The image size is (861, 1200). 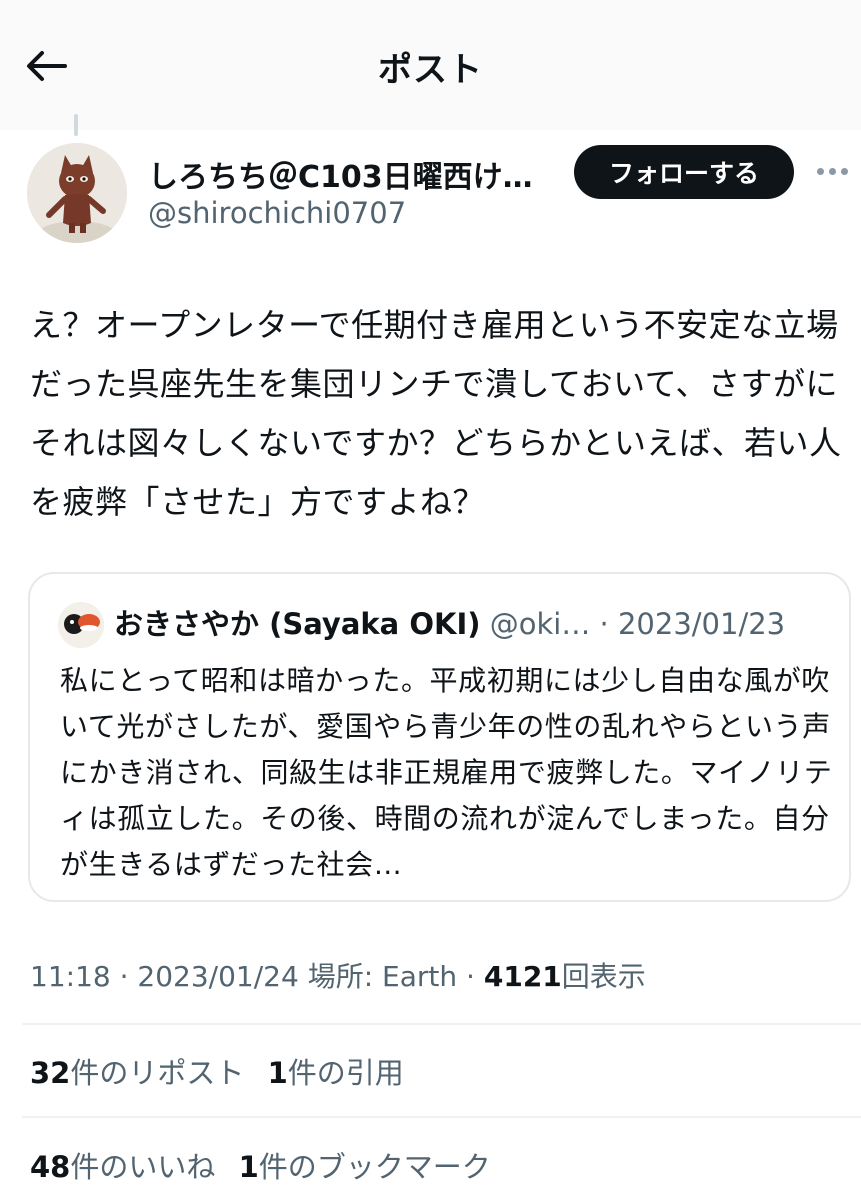 What do you see at coordinates (50, 1167) in the screenshot?
I see `likes-count: 48` at bounding box center [50, 1167].